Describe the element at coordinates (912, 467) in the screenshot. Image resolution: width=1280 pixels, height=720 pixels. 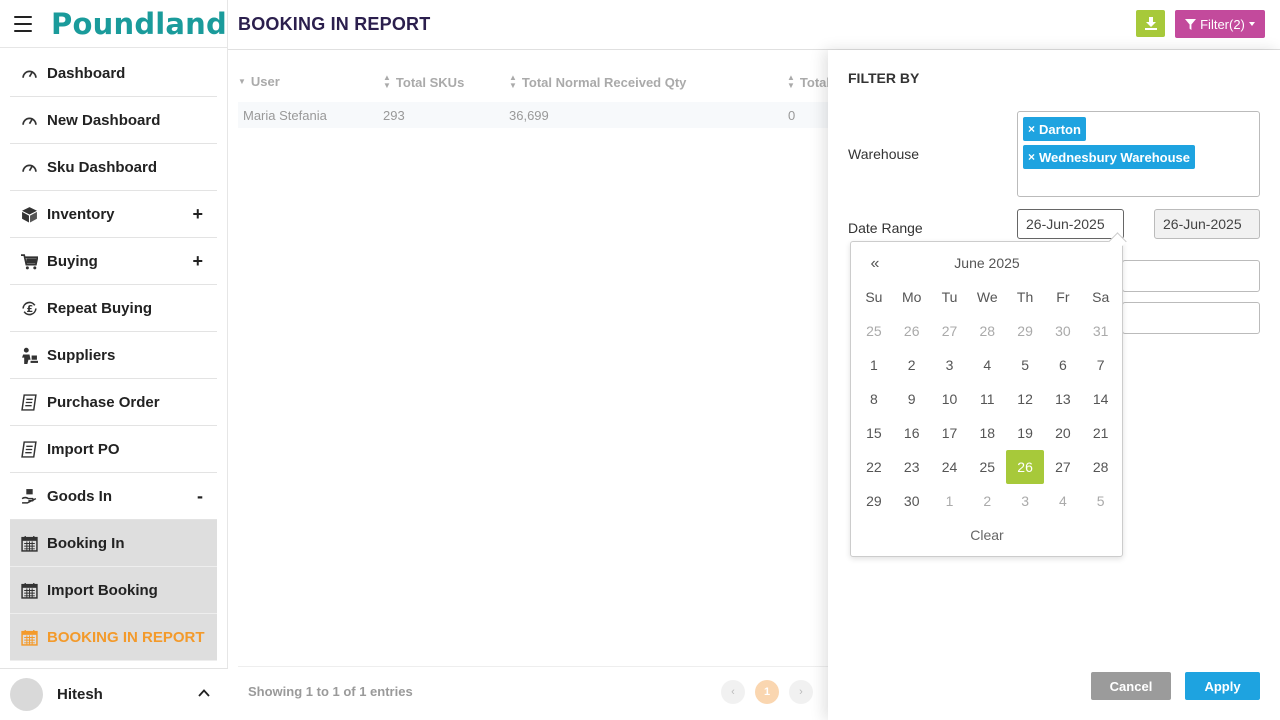
I see `calendar-day: 23` at that location.